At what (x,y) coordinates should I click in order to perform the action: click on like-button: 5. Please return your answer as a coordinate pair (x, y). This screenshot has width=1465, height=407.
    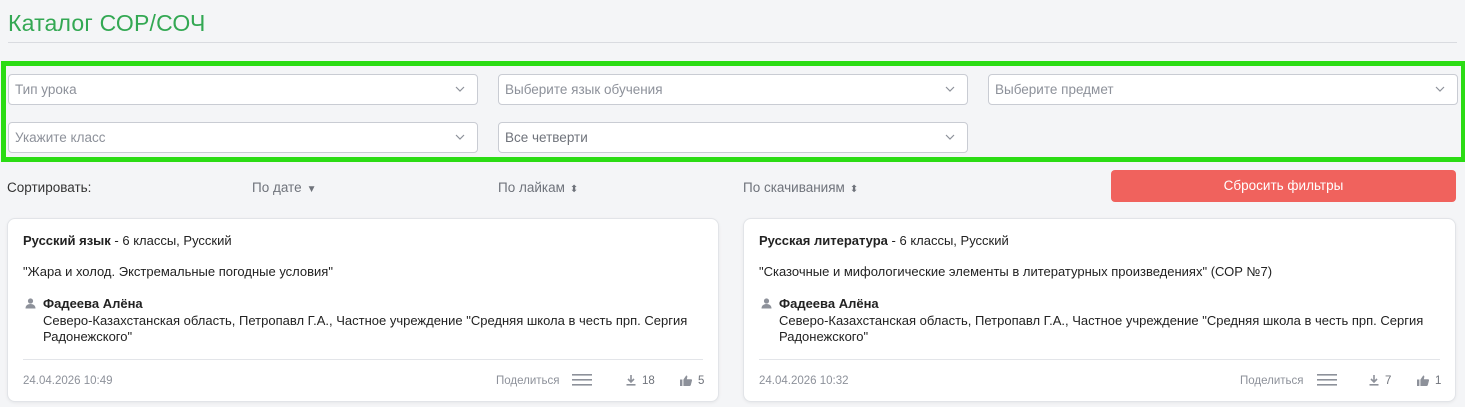
    Looking at the image, I should click on (692, 382).